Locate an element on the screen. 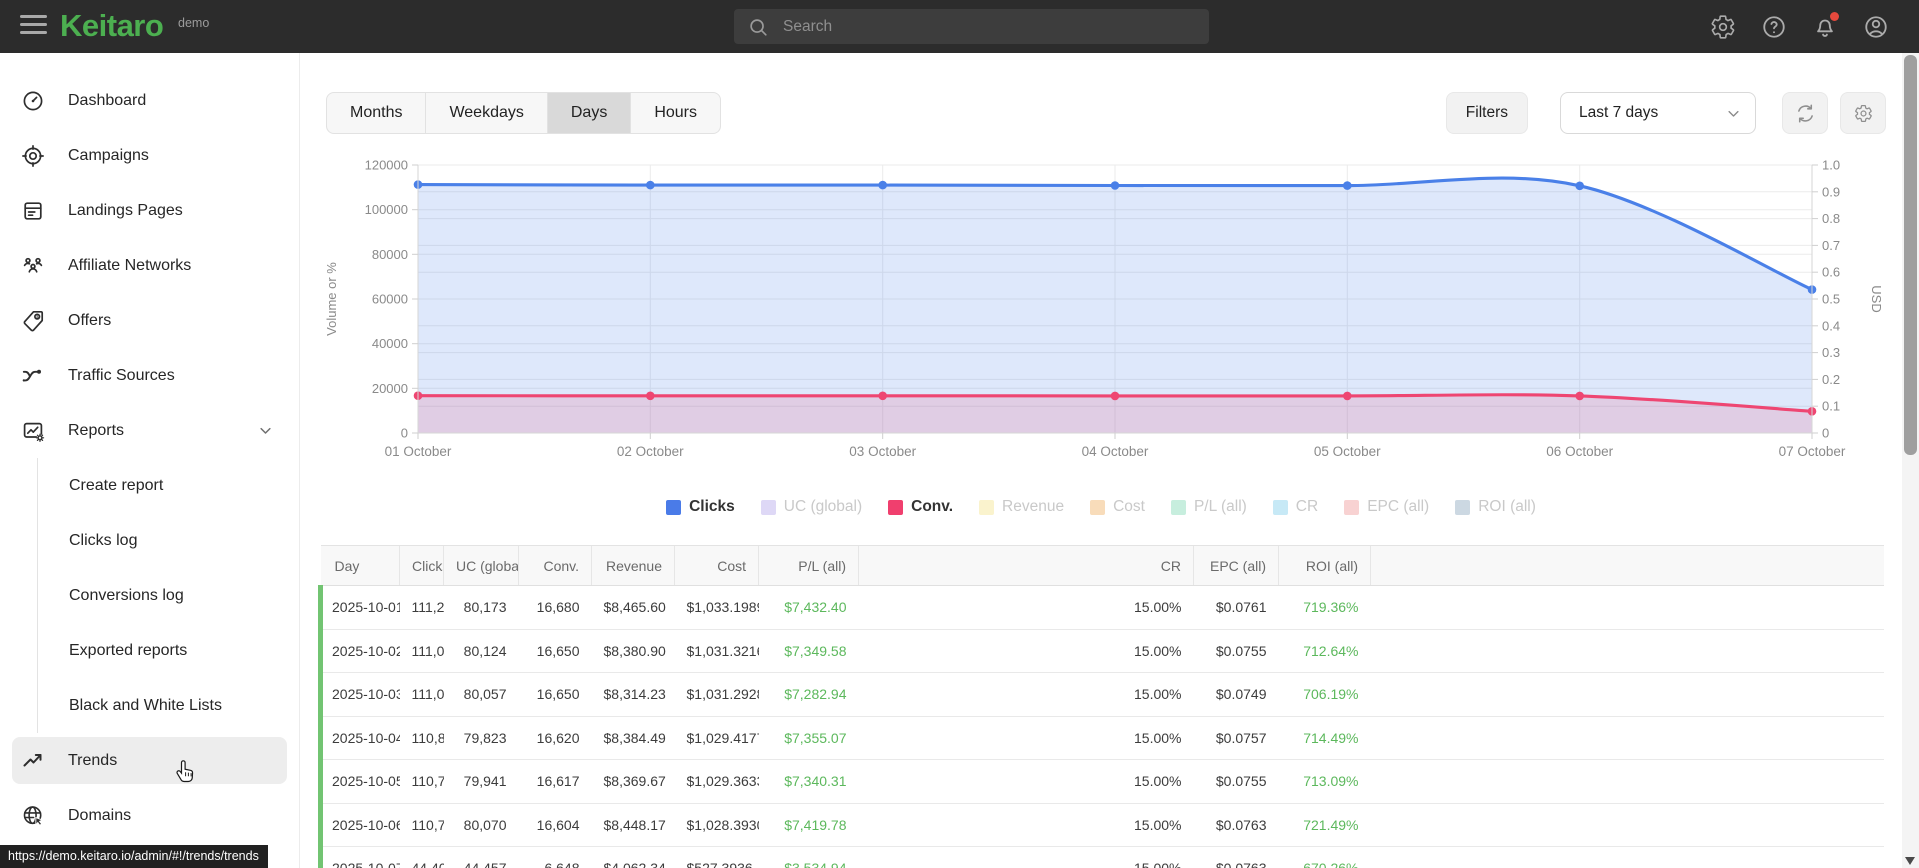 This screenshot has width=1919, height=868. sidebar-item-trends: Trends is located at coordinates (149, 760).